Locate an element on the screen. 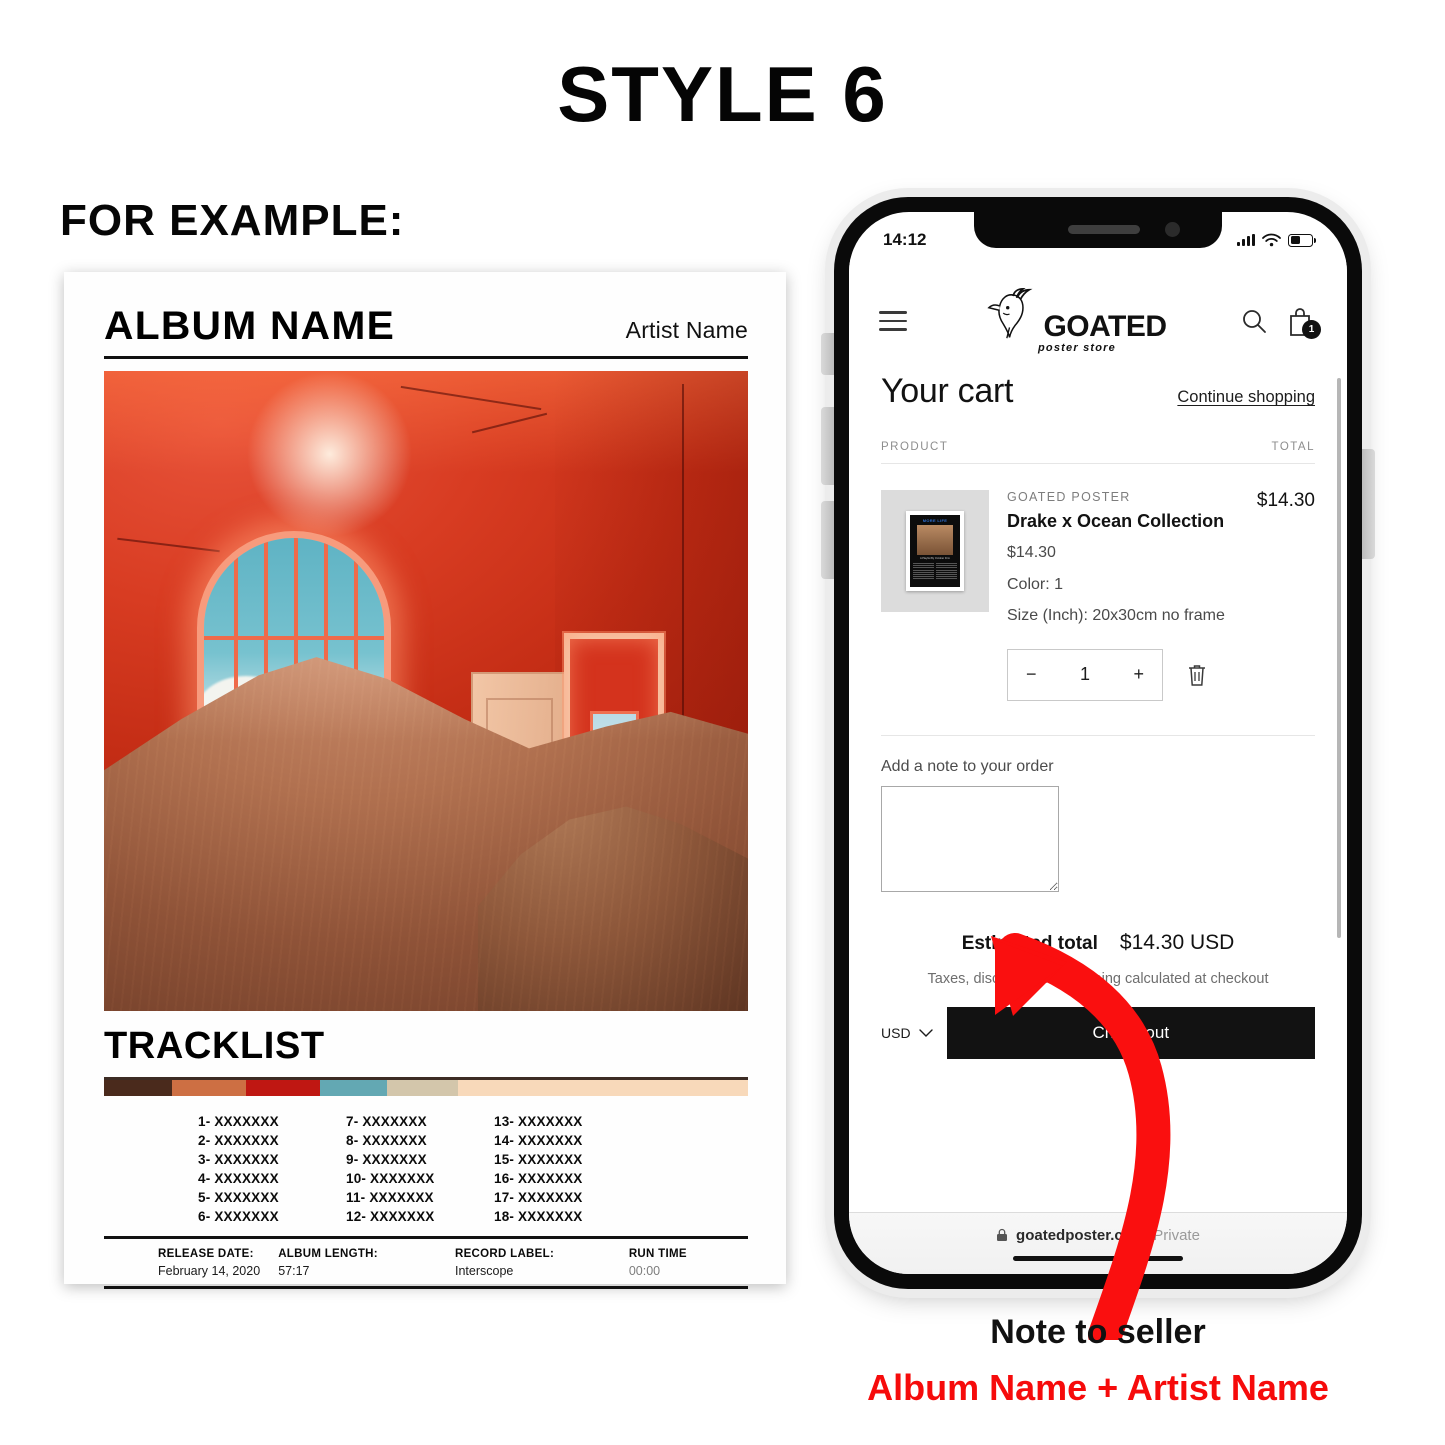 The height and width of the screenshot is (1445, 1445). quantity-value: 1 is located at coordinates (1085, 674).